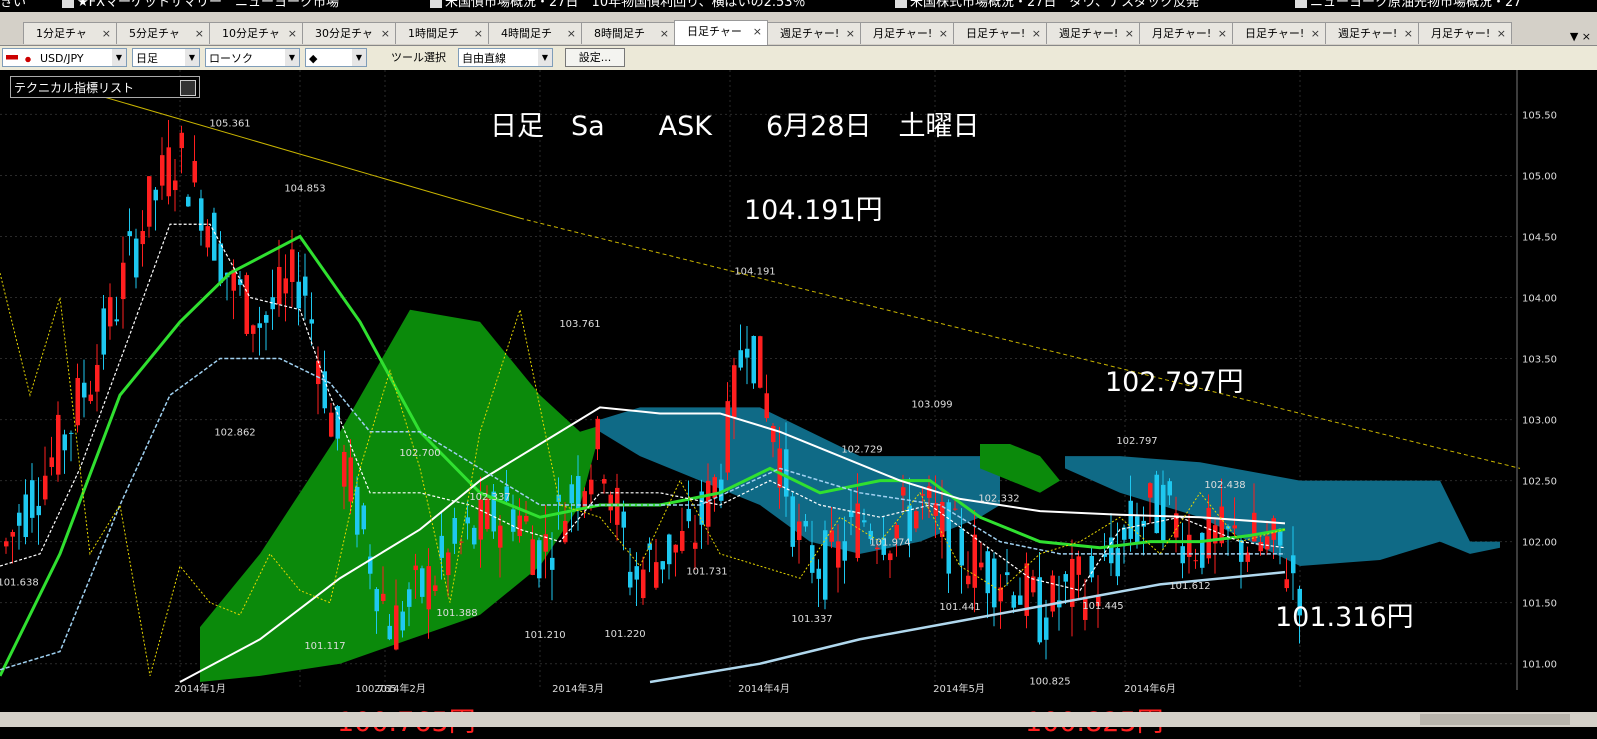  Describe the element at coordinates (907, 33) in the screenshot. I see `tab-9: 月足チャー! ×` at that location.